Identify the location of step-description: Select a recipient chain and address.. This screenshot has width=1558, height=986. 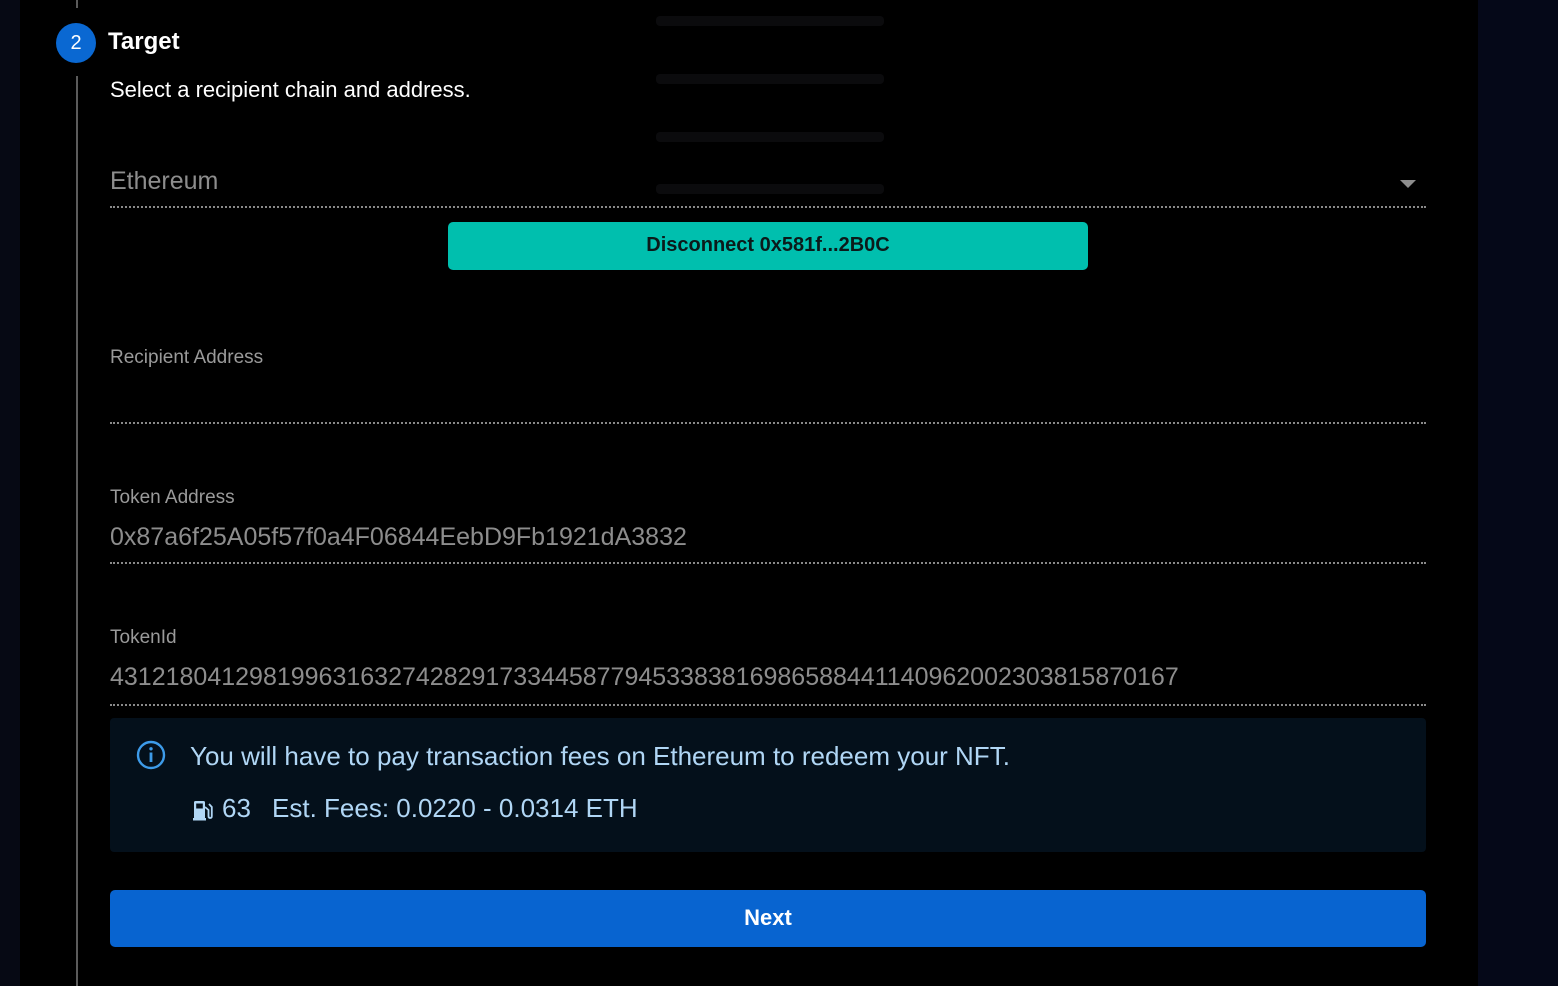
(290, 89).